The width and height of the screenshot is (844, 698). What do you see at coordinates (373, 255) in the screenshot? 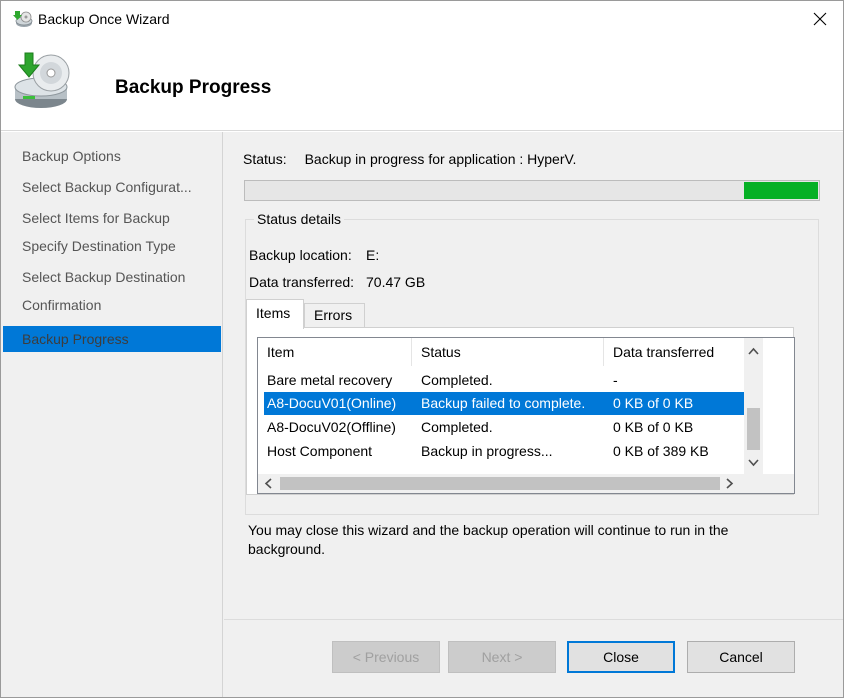
I see `backup-location-value: E:` at bounding box center [373, 255].